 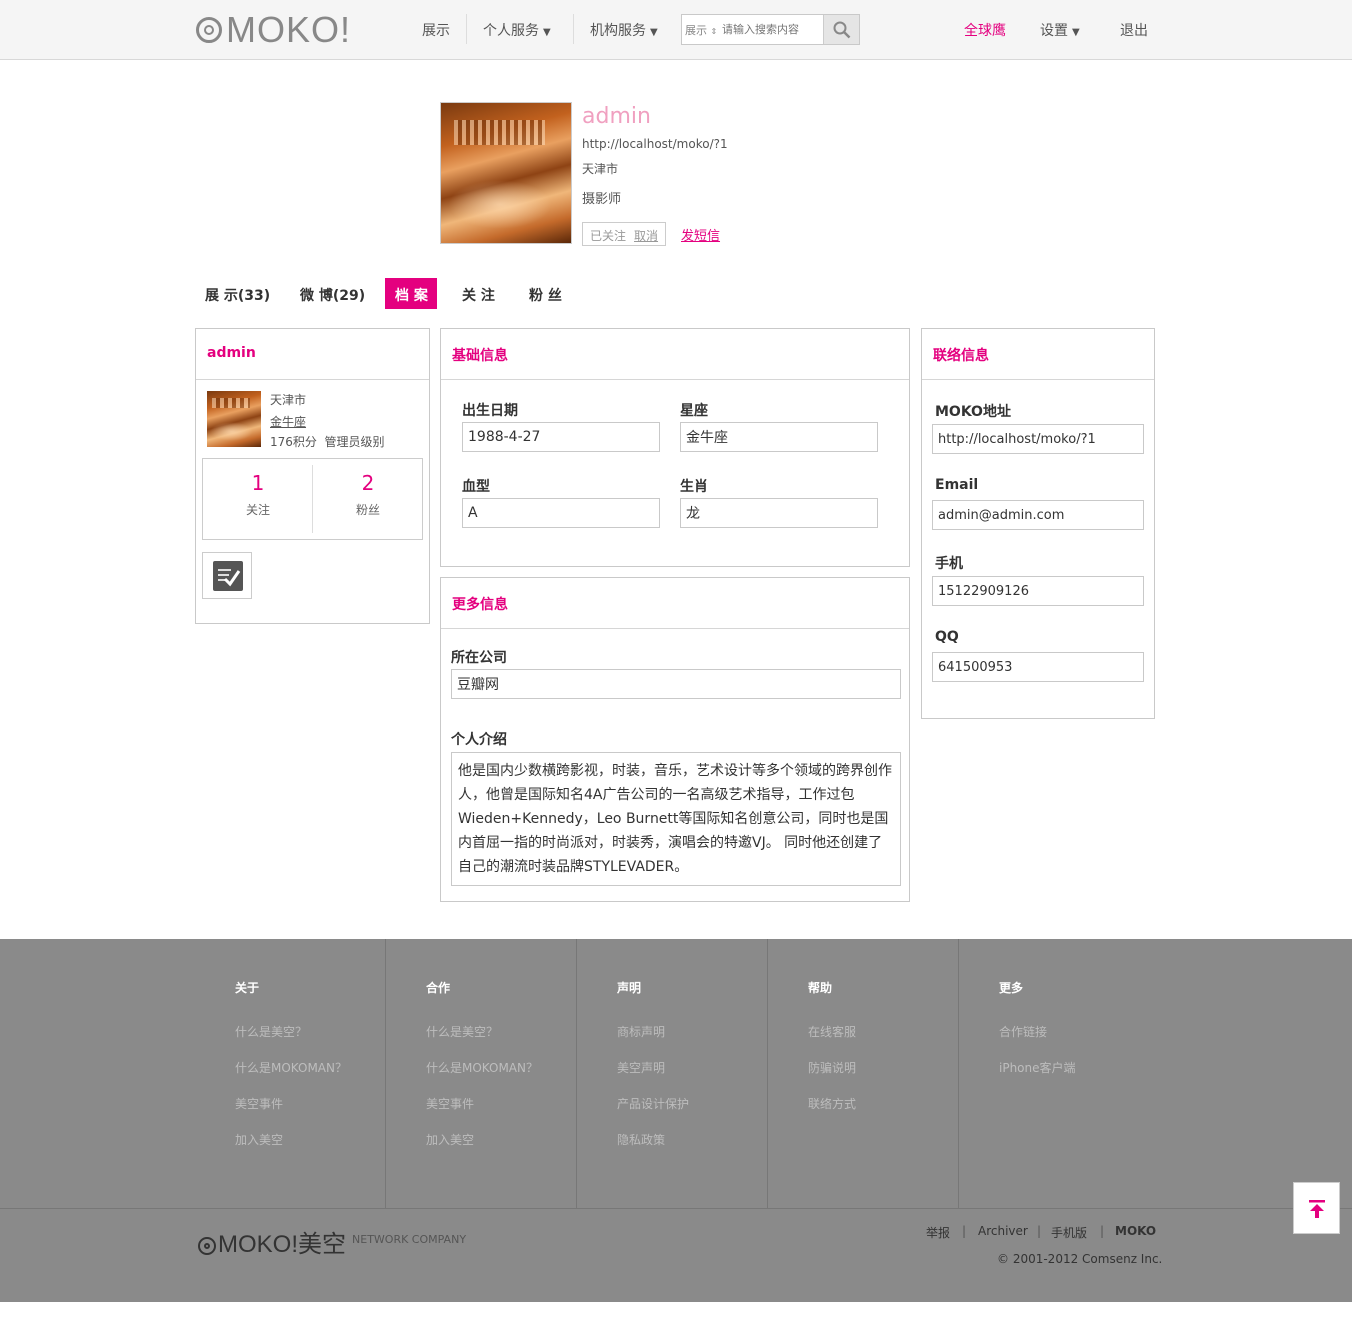 I want to click on fans-stat: 2 粉丝, so click(x=368, y=499).